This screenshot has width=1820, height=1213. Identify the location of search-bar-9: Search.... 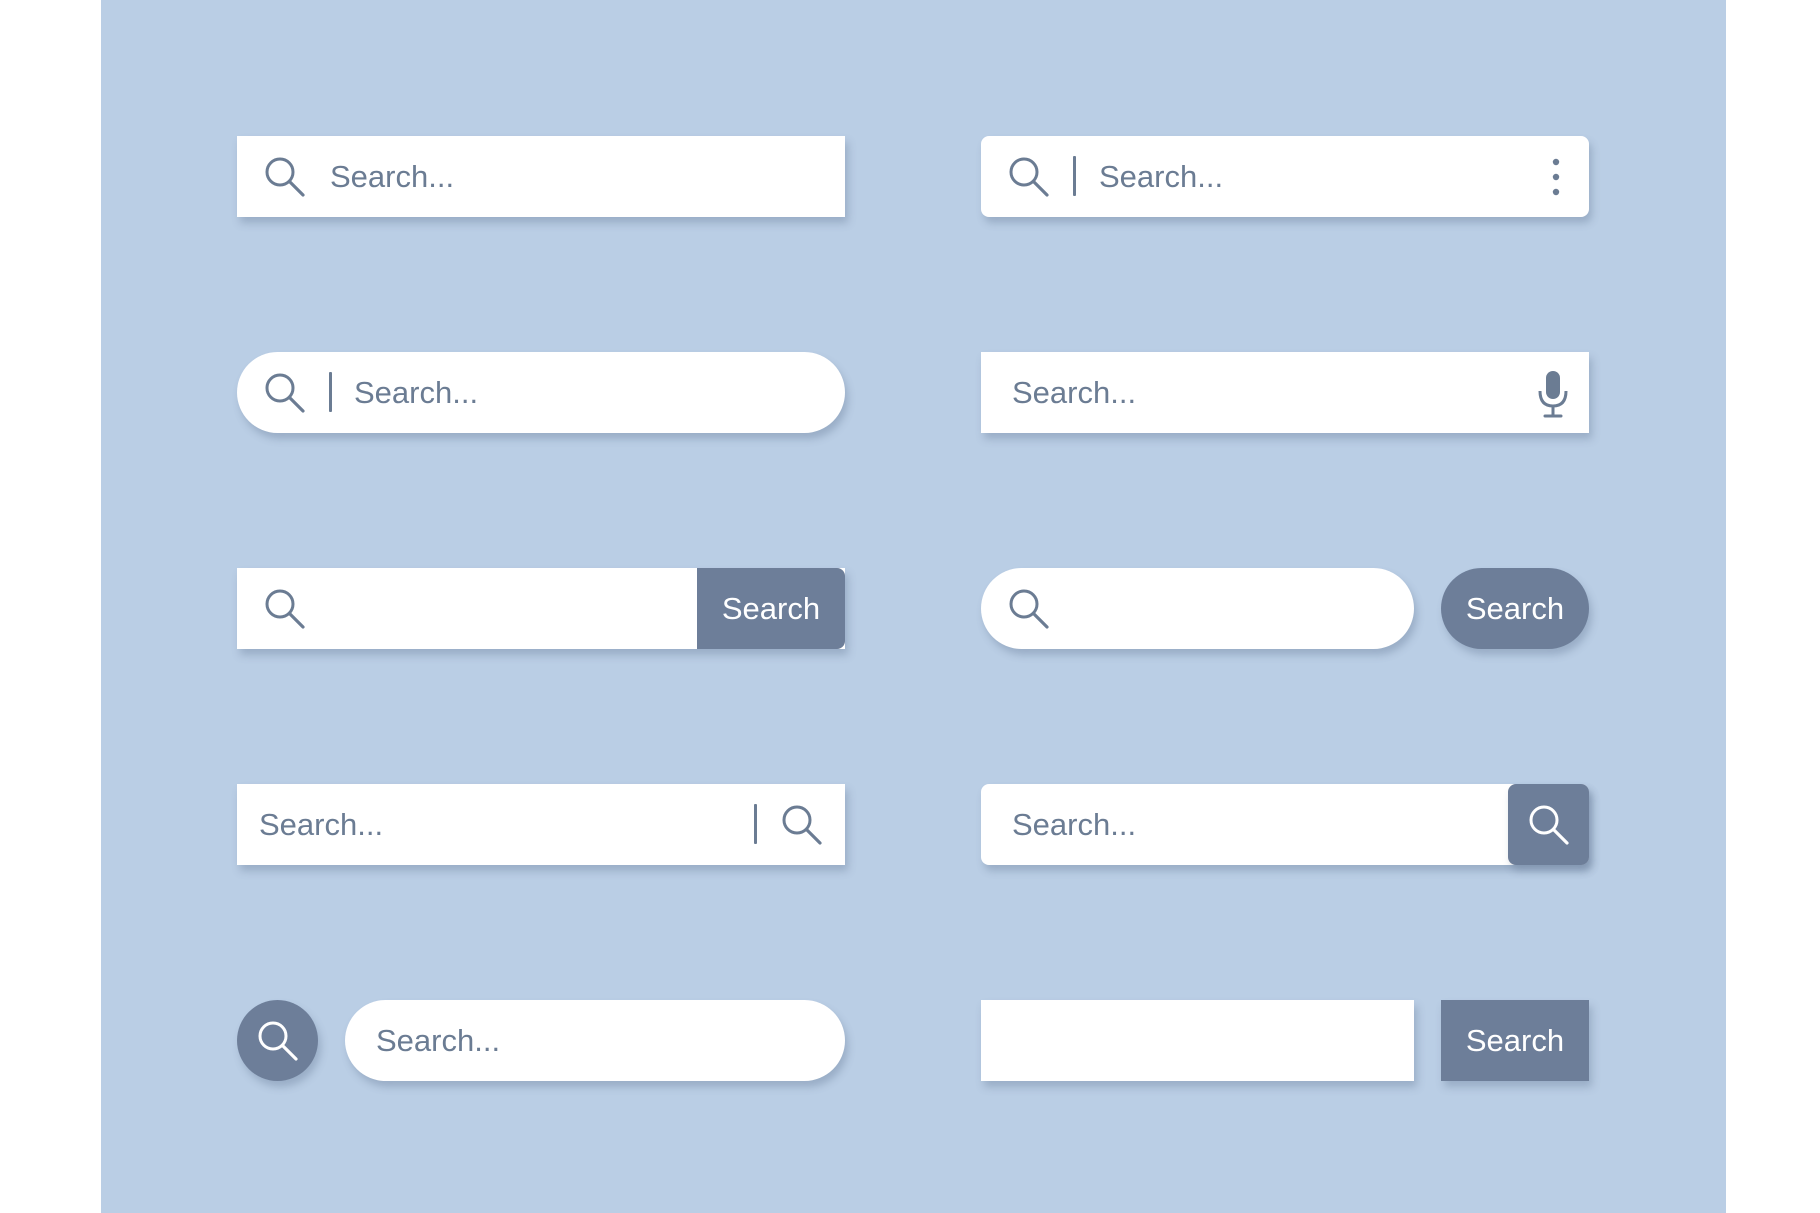
(595, 1040).